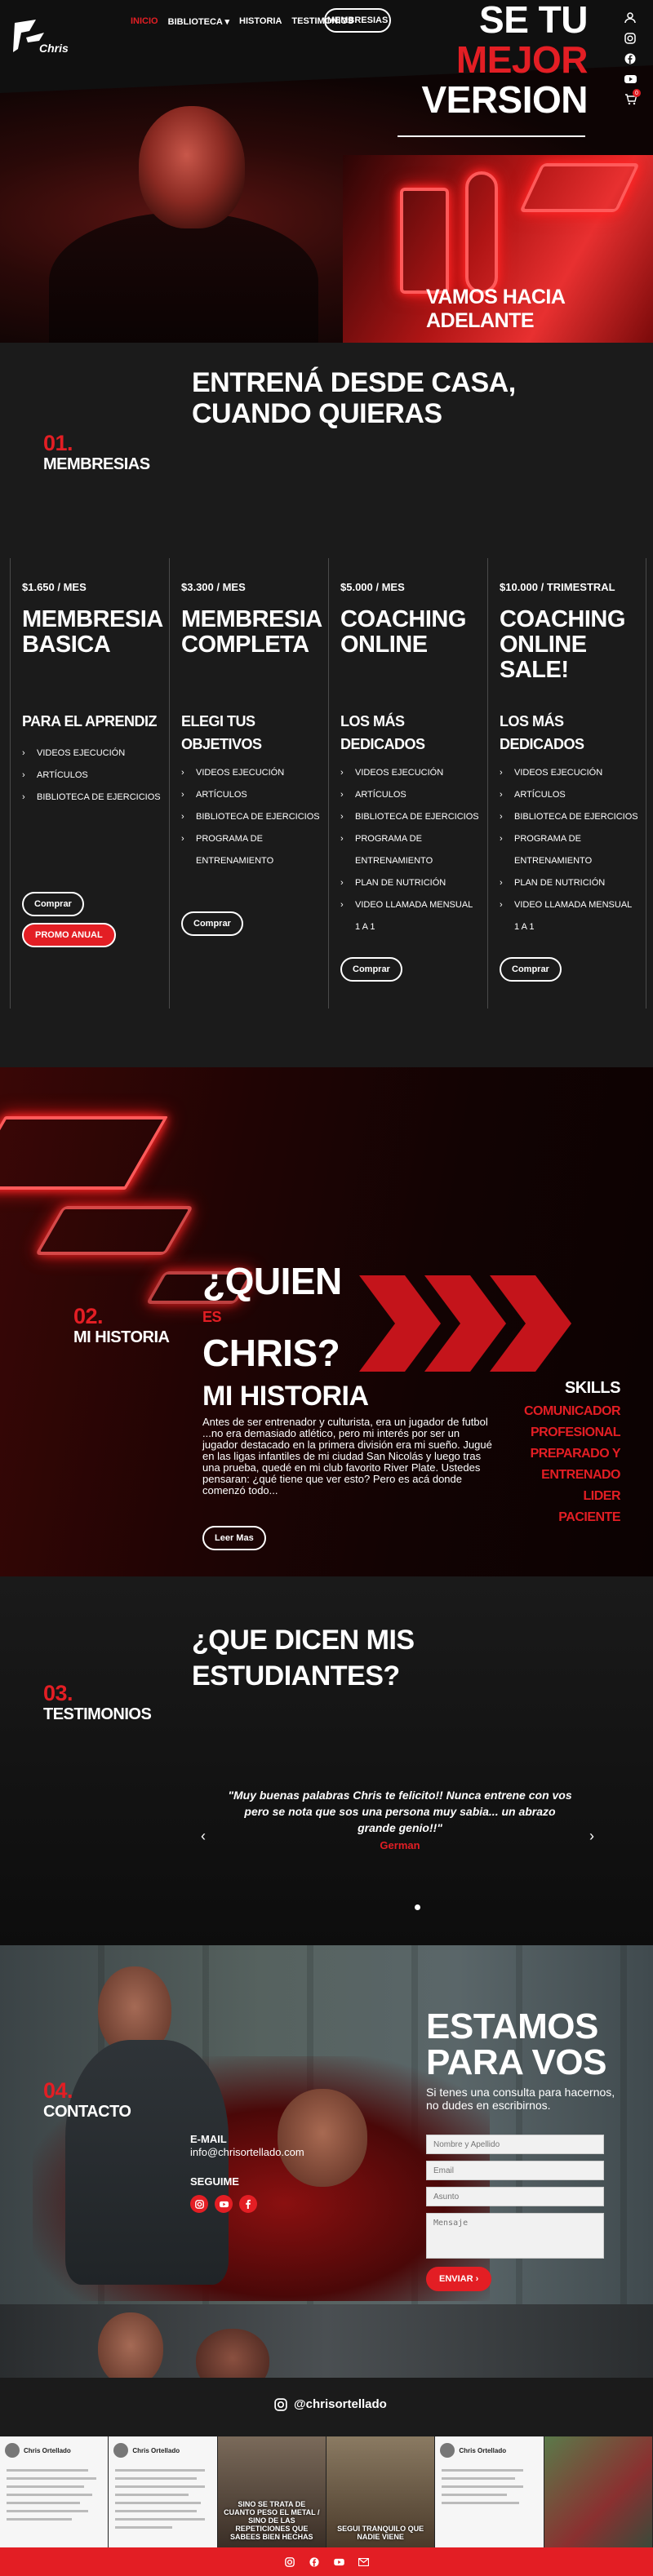  I want to click on plan-name-line: MEMBRESIA, so click(251, 619).